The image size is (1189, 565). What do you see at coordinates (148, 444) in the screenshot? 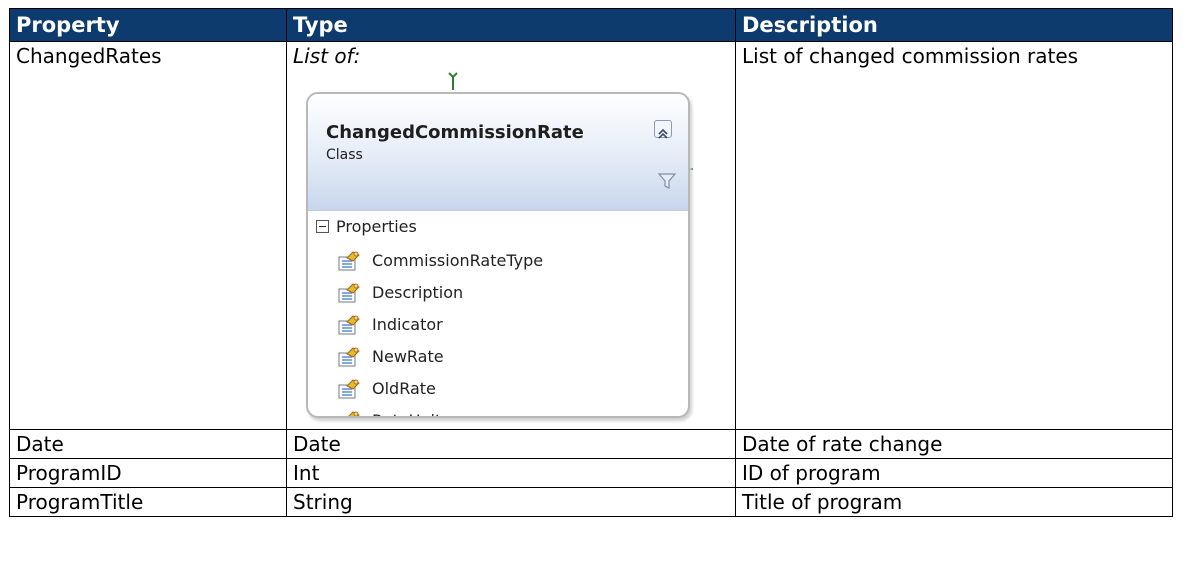
I see `cell-property: Date` at bounding box center [148, 444].